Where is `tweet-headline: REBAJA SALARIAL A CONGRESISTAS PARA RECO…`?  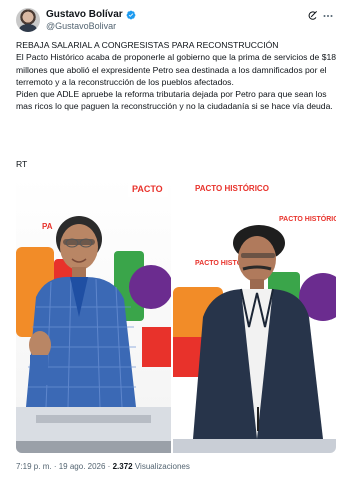
tweet-headline: REBAJA SALARIAL A CONGRESISTAS PARA RECO… is located at coordinates (147, 45).